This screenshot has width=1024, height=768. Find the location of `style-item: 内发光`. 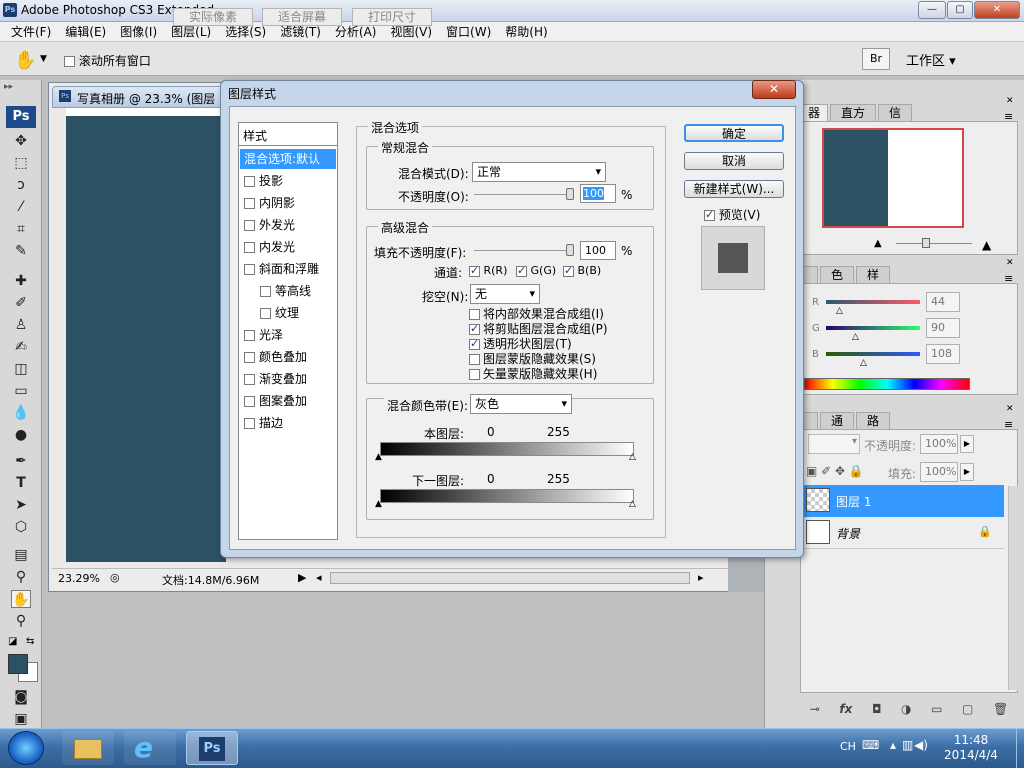

style-item: 内发光 is located at coordinates (288, 247).